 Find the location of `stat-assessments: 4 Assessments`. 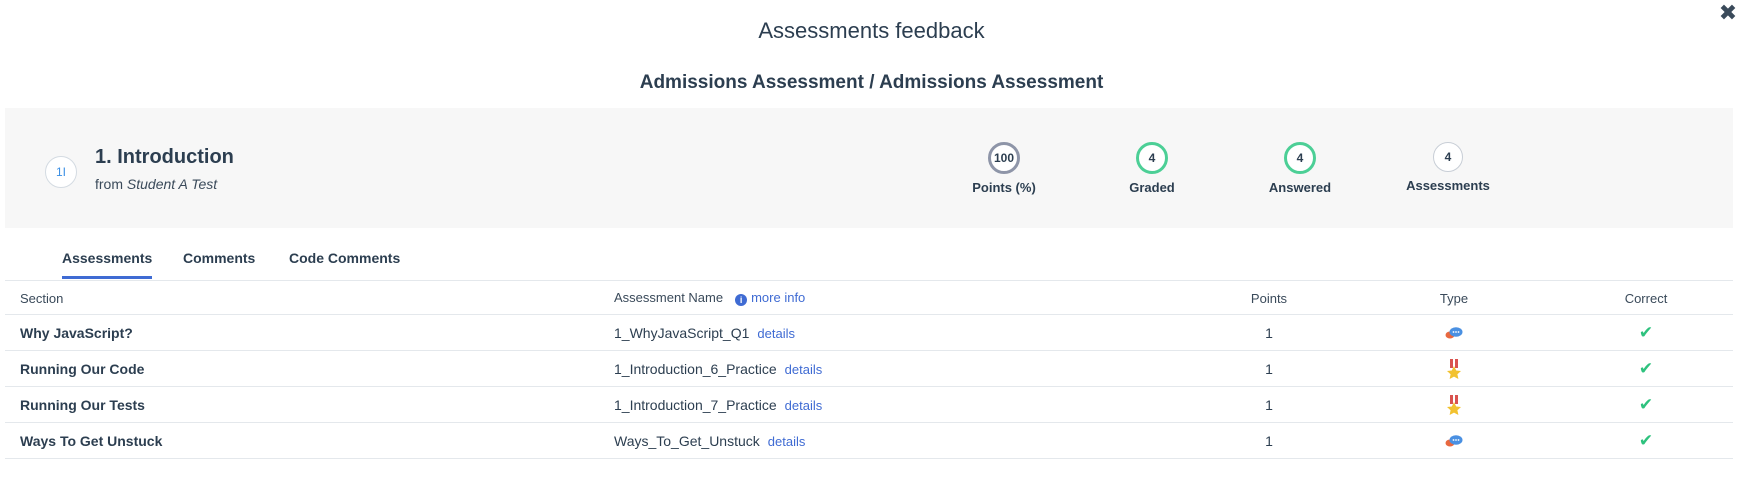

stat-assessments: 4 Assessments is located at coordinates (1448, 167).